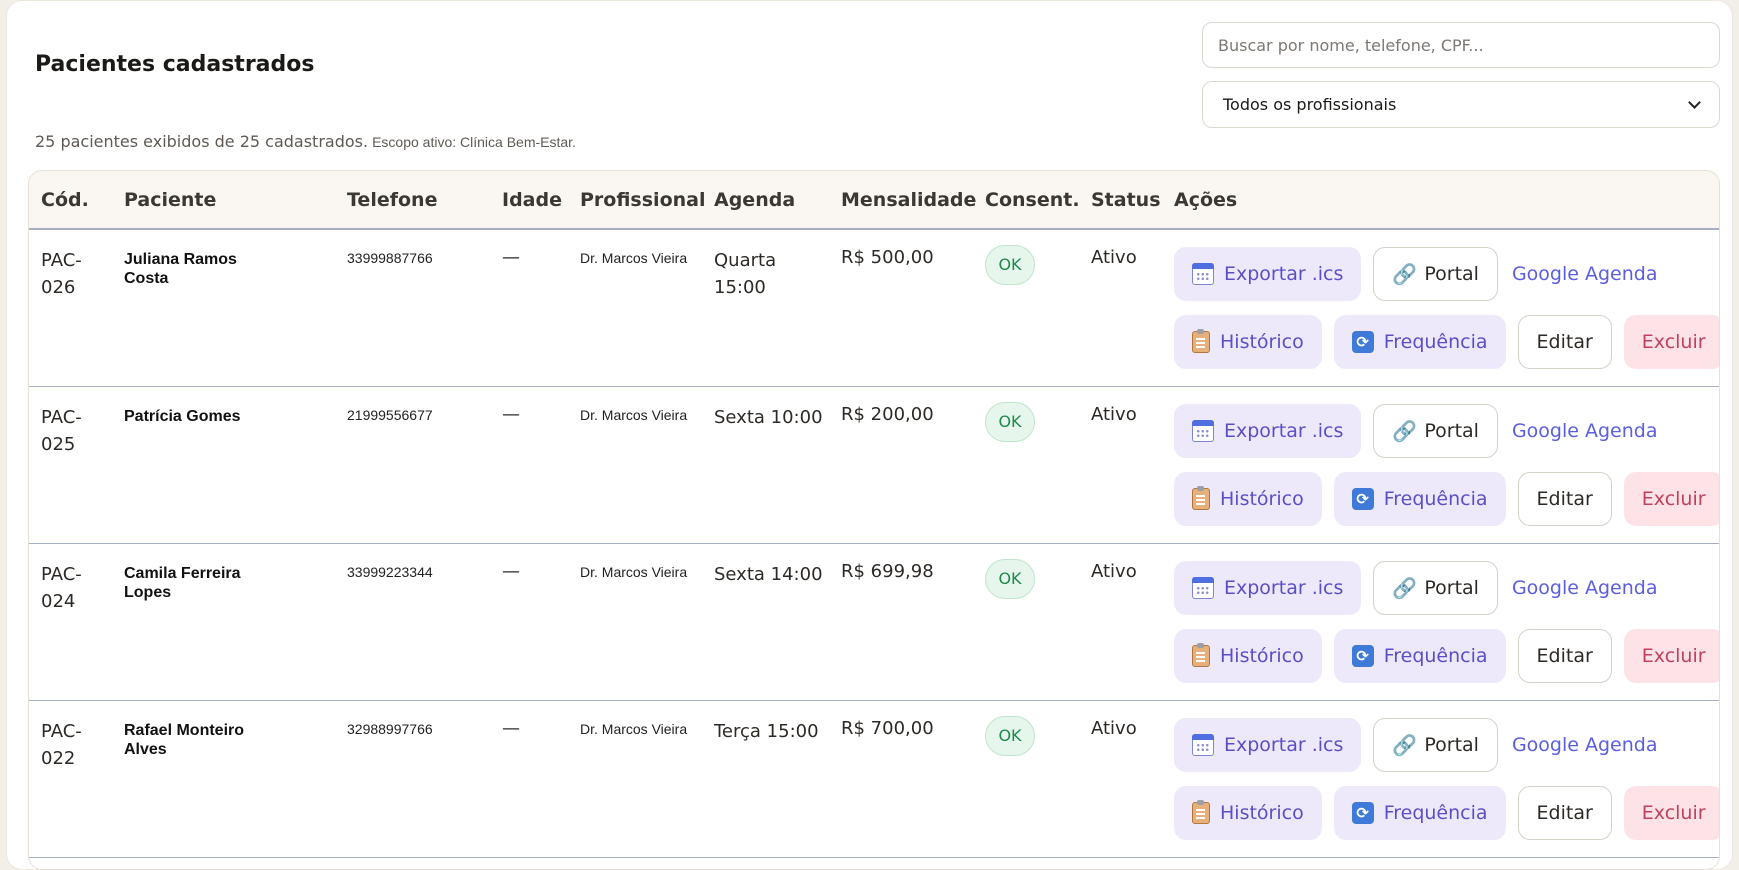  What do you see at coordinates (1440, 200) in the screenshot?
I see `col-header-actions: Ações` at bounding box center [1440, 200].